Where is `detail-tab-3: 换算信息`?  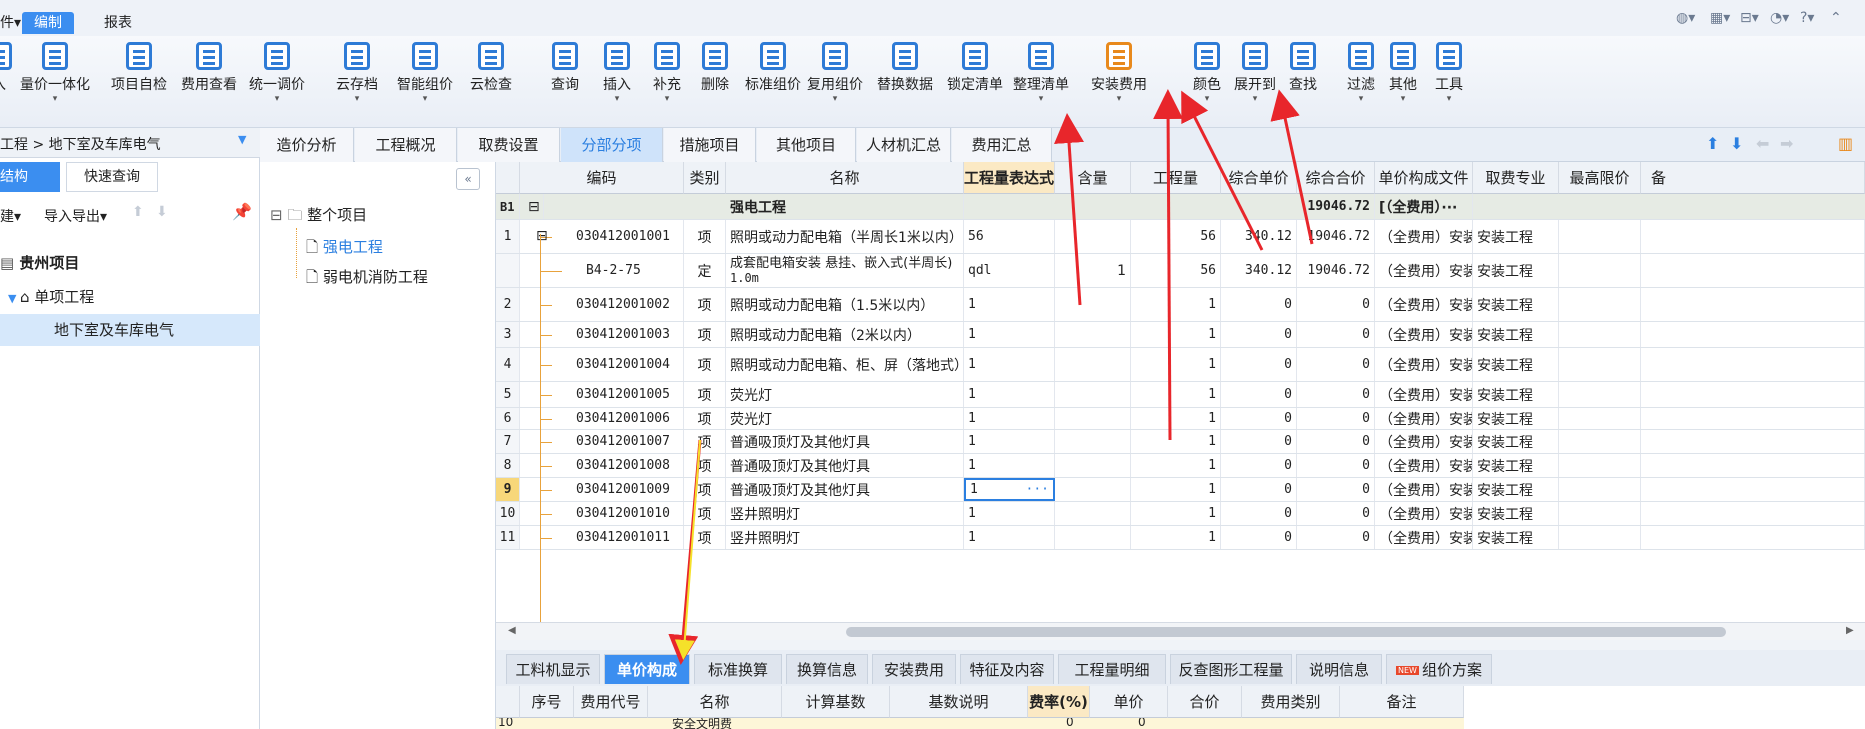 detail-tab-3: 换算信息 is located at coordinates (827, 669).